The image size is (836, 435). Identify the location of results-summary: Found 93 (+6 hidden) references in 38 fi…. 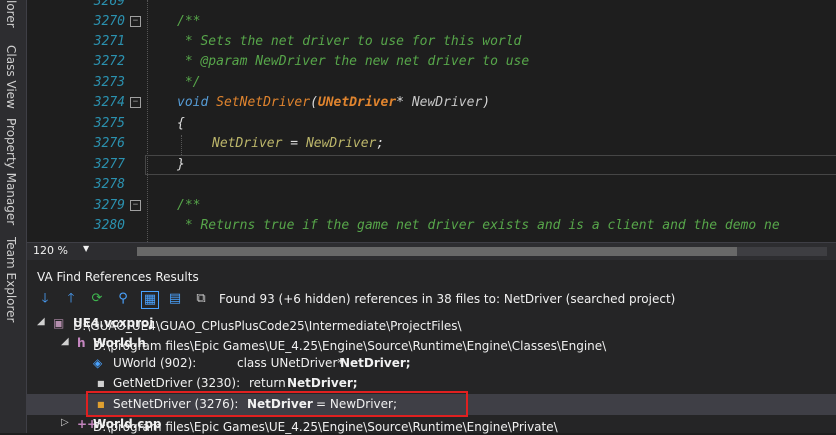
(447, 299).